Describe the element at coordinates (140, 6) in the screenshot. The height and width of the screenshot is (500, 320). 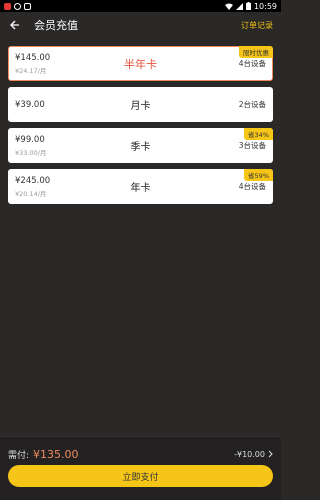
I see `status-bar: 10:59` at that location.